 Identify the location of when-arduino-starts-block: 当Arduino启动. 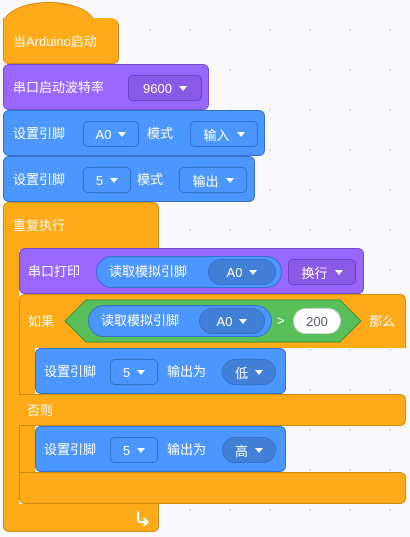
(61, 41).